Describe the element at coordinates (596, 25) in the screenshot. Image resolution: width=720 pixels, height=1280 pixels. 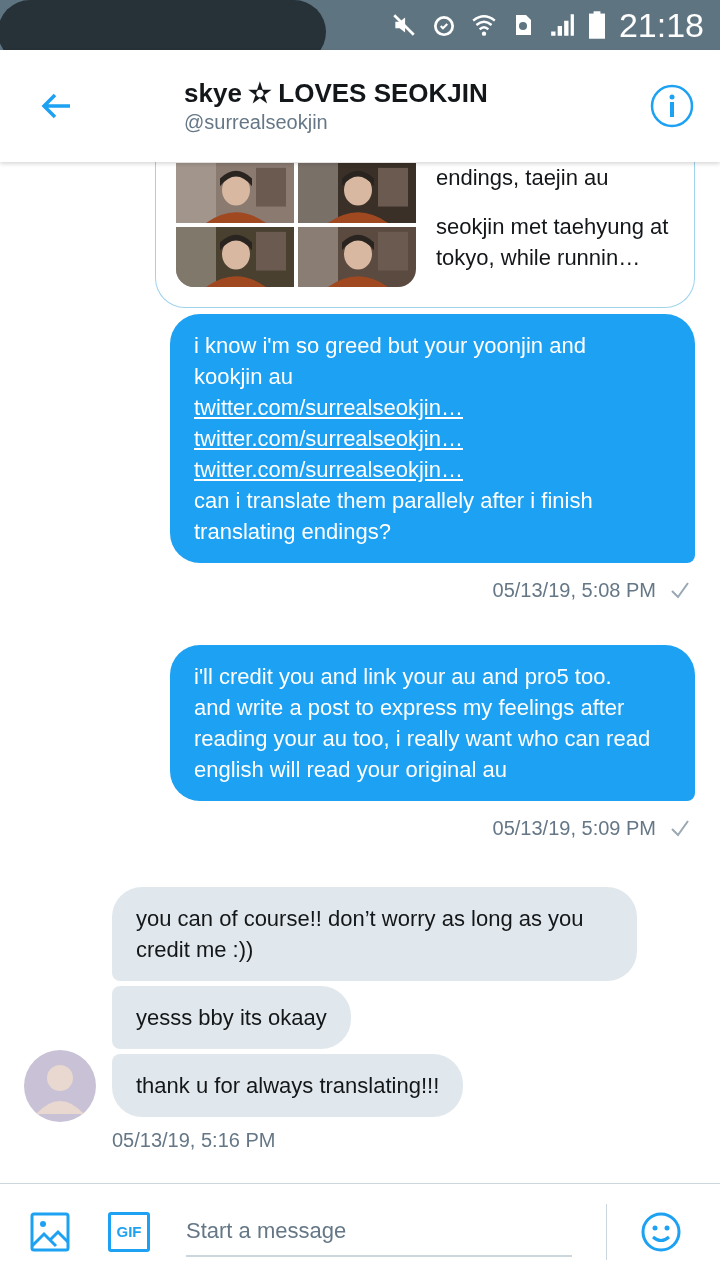
I see `battery-icon` at that location.